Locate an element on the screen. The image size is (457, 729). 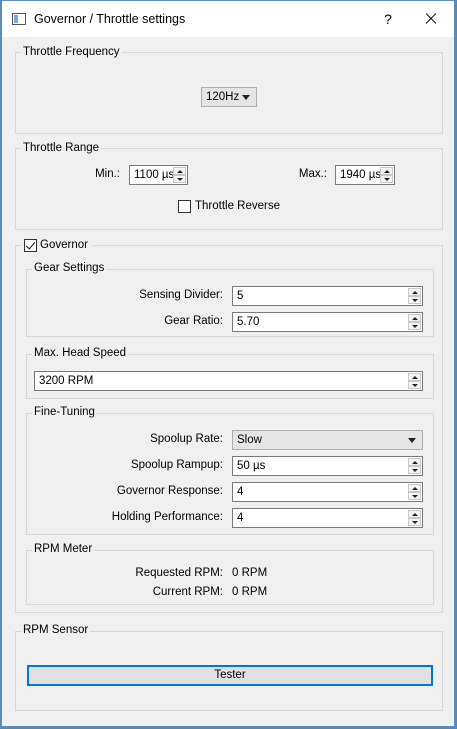
spoolup-rate-select: Slow is located at coordinates (327, 440).